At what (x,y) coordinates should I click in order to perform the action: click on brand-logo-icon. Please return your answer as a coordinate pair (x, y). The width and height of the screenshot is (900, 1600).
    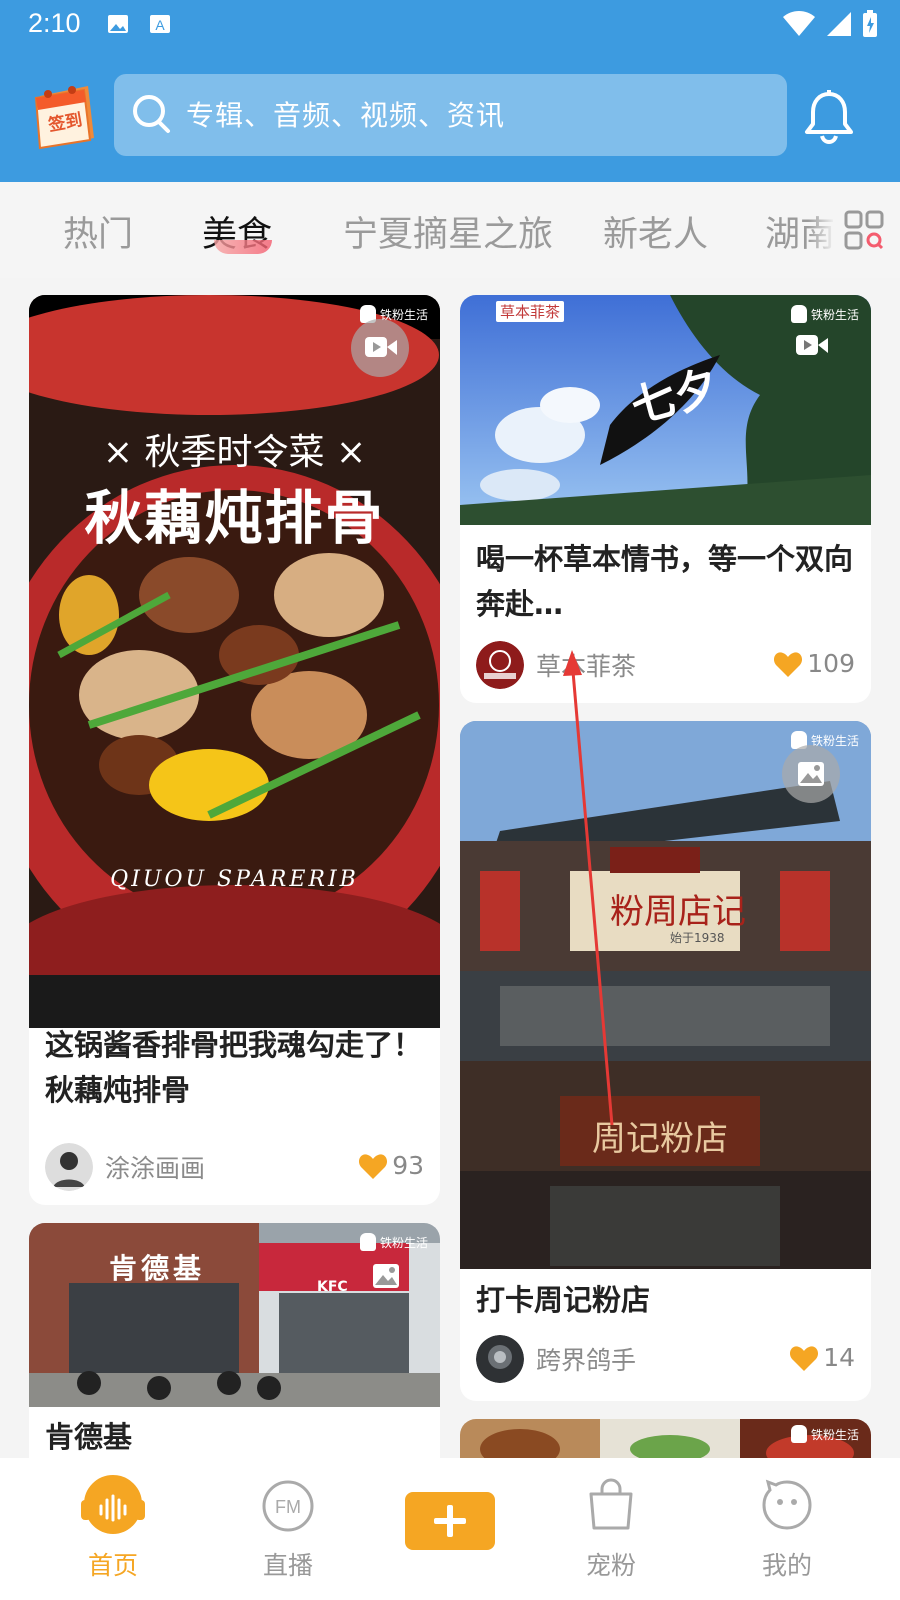
    Looking at the image, I should click on (798, 1434).